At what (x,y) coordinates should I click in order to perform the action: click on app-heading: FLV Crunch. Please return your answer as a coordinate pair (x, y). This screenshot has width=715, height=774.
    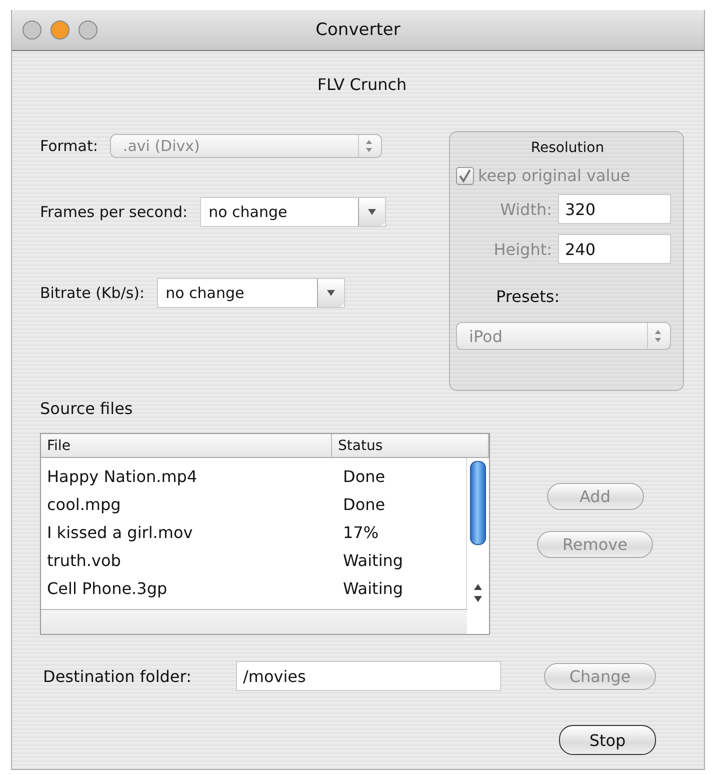
    Looking at the image, I should click on (362, 84).